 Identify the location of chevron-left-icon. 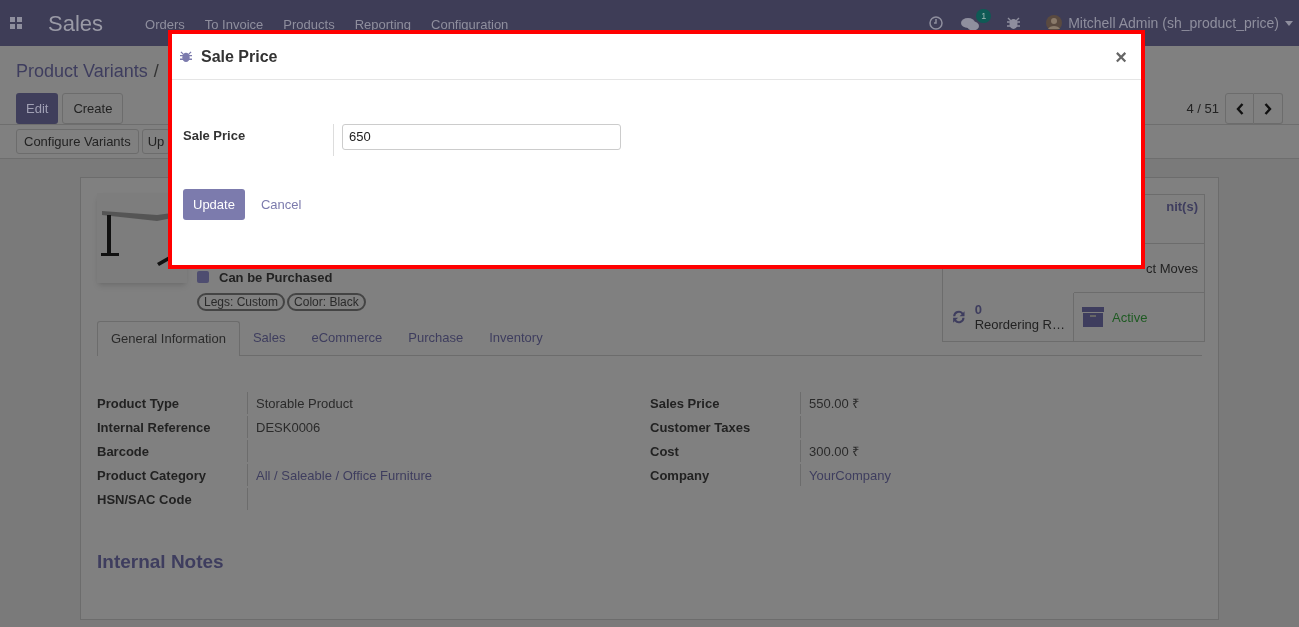
(1239, 108).